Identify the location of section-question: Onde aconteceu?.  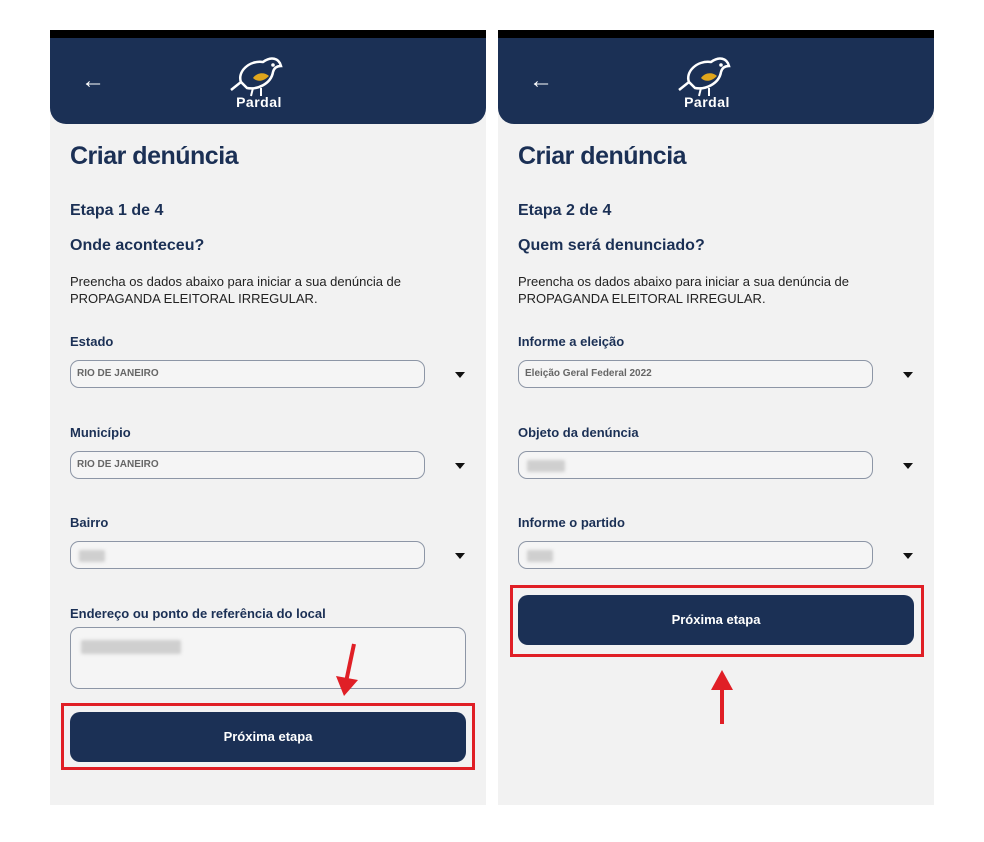
(137, 245).